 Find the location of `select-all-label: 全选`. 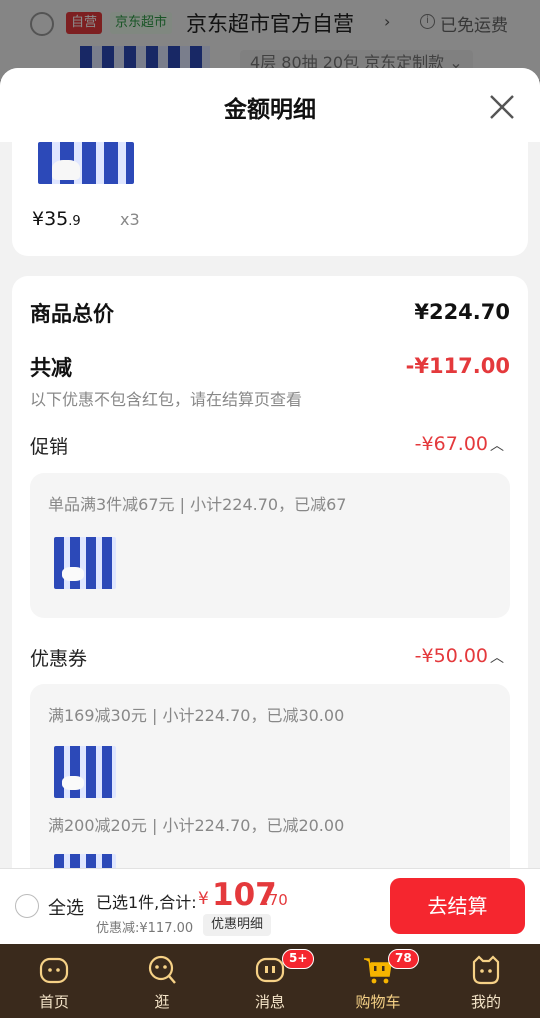

select-all-label: 全选 is located at coordinates (66, 907).